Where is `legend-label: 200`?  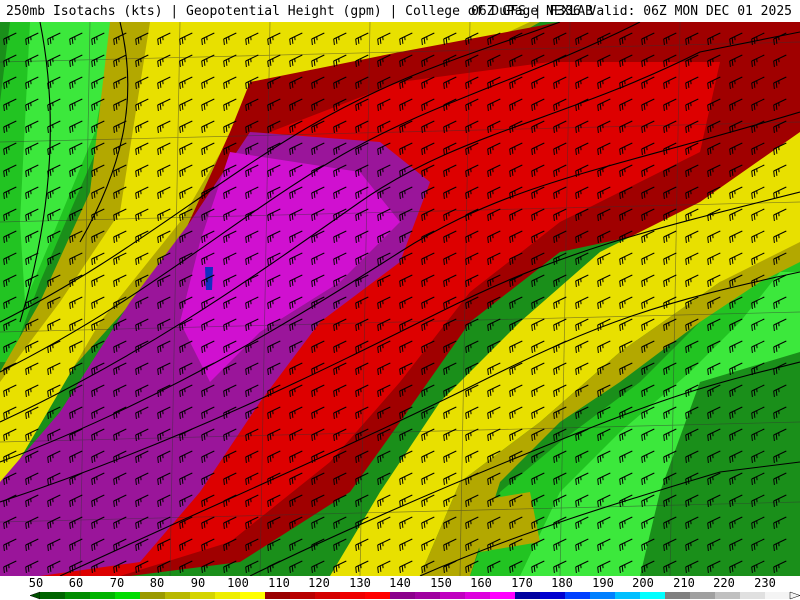
legend-label: 200 is located at coordinates (643, 583).